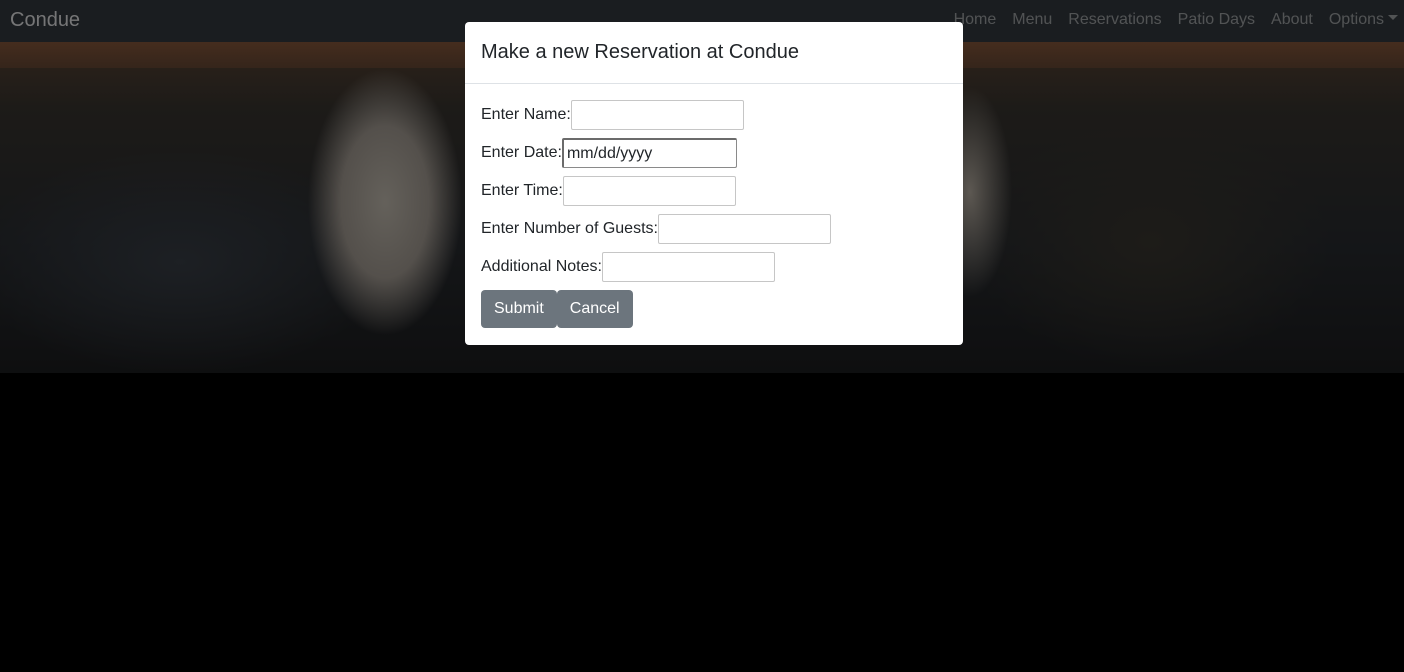  I want to click on date-input, so click(649, 153).